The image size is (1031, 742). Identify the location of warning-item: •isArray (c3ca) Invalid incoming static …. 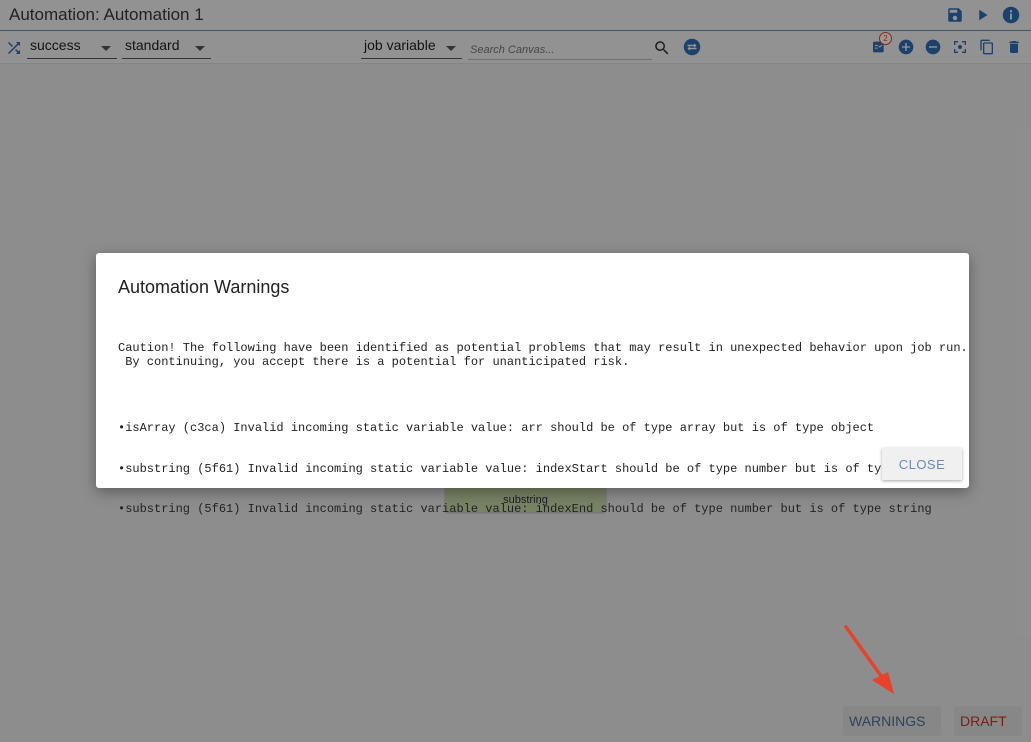
(496, 428).